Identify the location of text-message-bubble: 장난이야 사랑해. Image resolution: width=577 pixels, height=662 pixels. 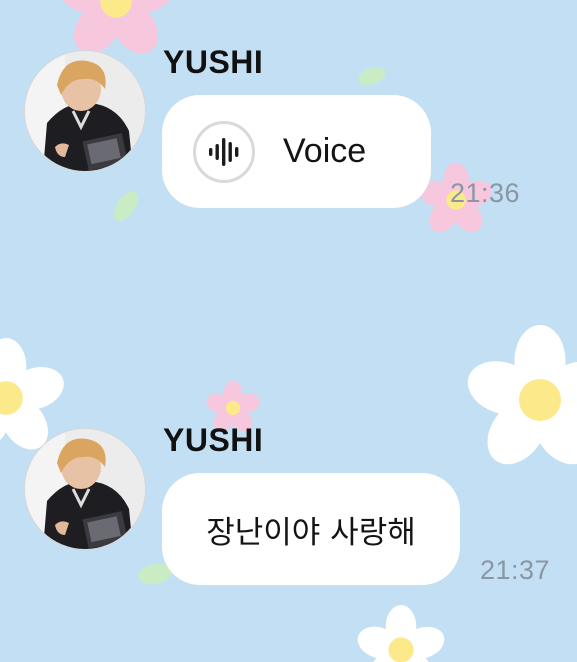
(311, 529).